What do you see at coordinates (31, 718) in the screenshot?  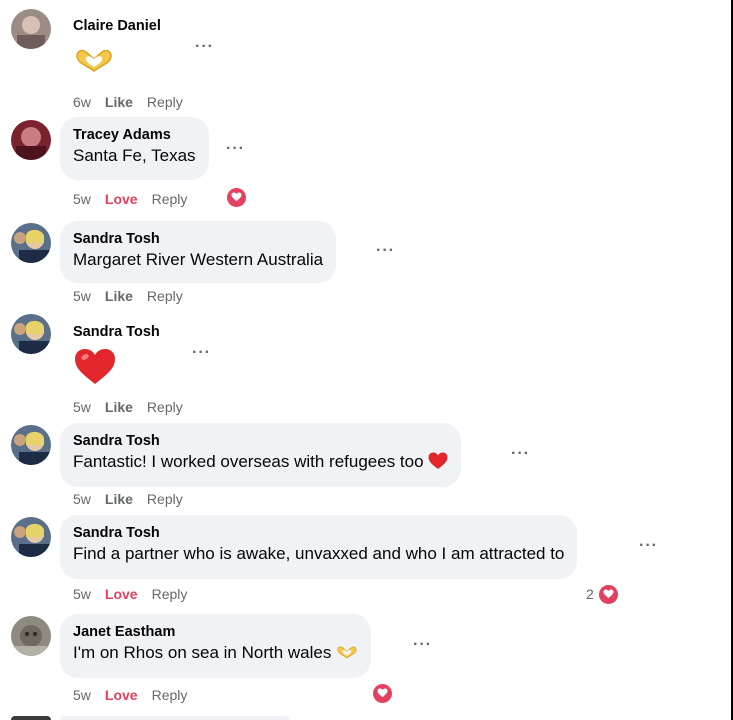 I see `next-comment-avatar-partial` at bounding box center [31, 718].